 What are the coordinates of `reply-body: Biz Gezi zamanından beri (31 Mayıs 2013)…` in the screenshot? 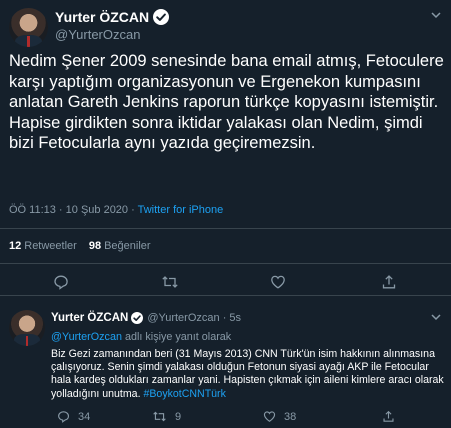 It's located at (247, 374).